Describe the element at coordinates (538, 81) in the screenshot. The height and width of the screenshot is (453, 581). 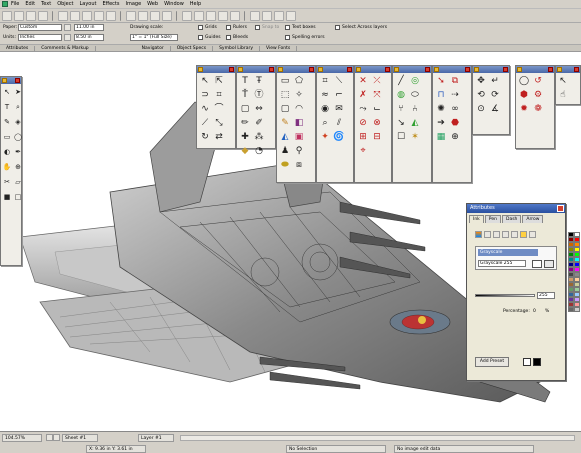
I see `arrow-cycle-icon: ↺` at that location.